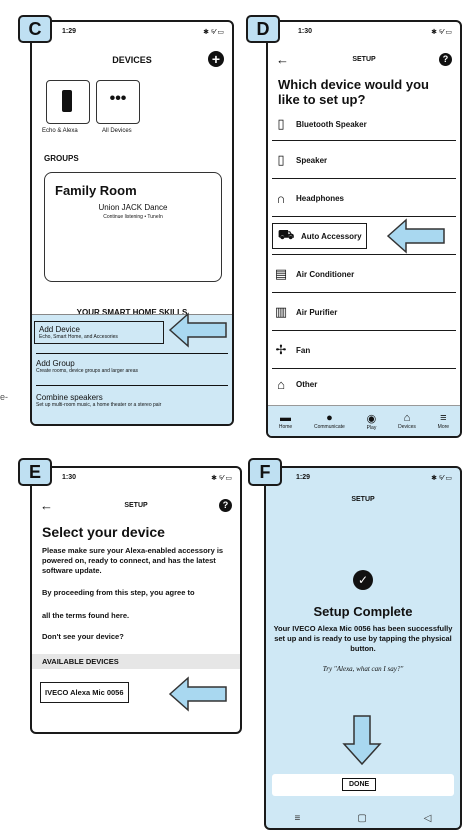  What do you see at coordinates (364, 198) in the screenshot?
I see `device-row-headphones: ∩ Headphones` at bounding box center [364, 198].